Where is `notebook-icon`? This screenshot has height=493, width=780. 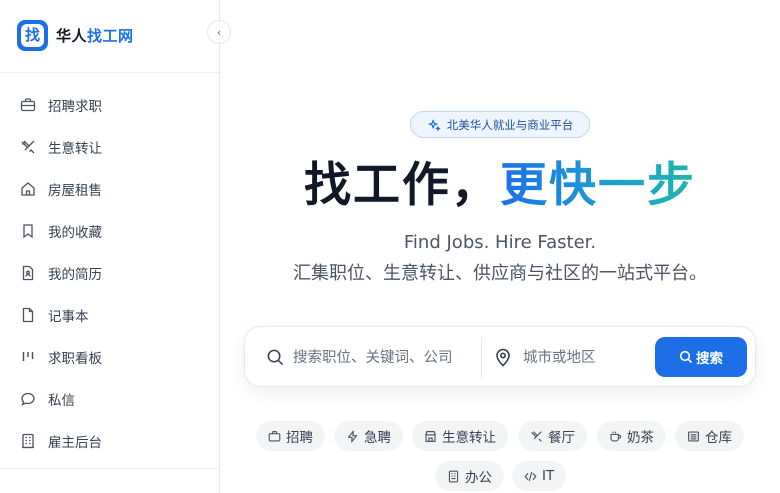
notebook-icon is located at coordinates (28, 315).